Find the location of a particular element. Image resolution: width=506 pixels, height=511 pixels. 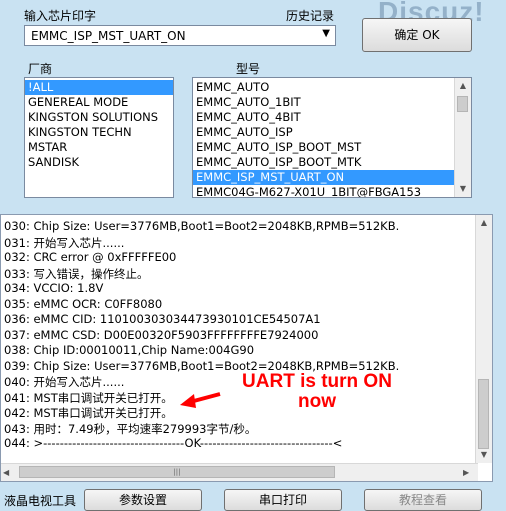

vendor-label: 厂商 is located at coordinates (40, 69).